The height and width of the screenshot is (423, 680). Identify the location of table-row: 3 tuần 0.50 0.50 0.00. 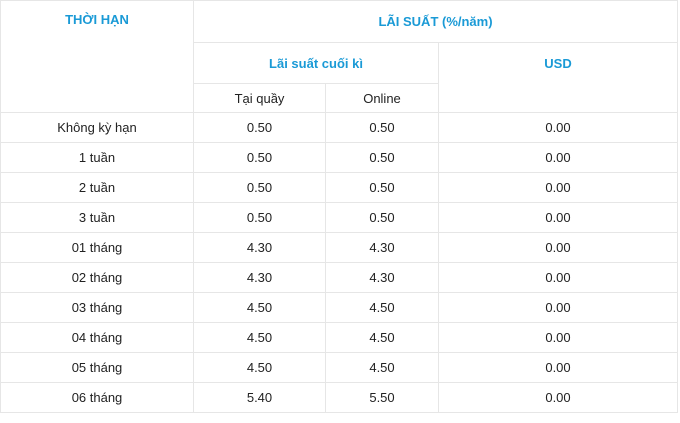
(339, 217).